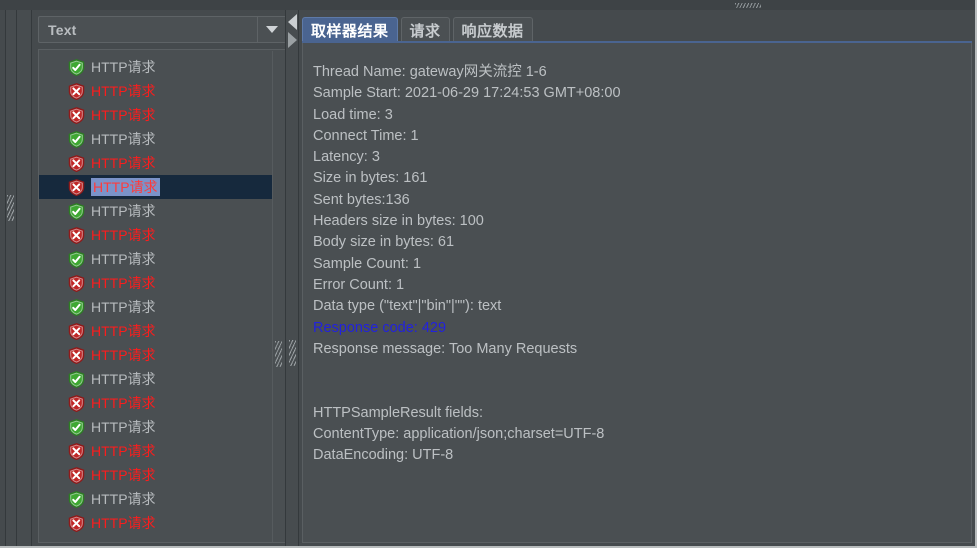 The image size is (977, 548). Describe the element at coordinates (748, 5) in the screenshot. I see `splitter-grip-icon` at that location.